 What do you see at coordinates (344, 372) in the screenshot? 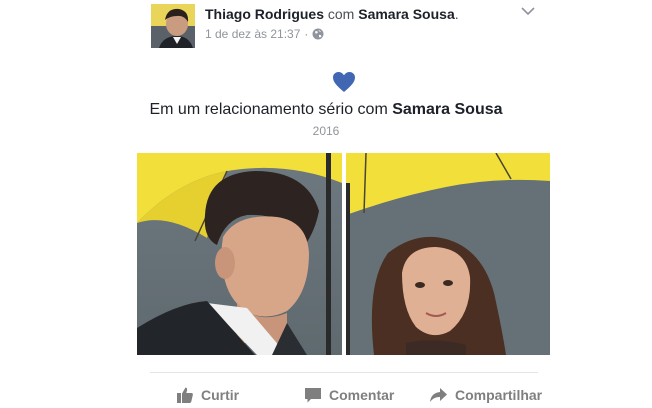
I see `actions-divider` at bounding box center [344, 372].